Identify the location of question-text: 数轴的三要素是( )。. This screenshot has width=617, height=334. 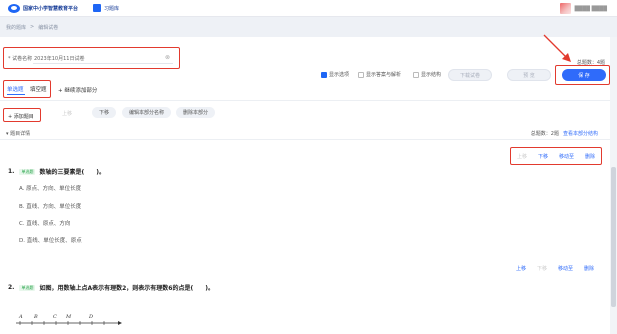
(72, 172).